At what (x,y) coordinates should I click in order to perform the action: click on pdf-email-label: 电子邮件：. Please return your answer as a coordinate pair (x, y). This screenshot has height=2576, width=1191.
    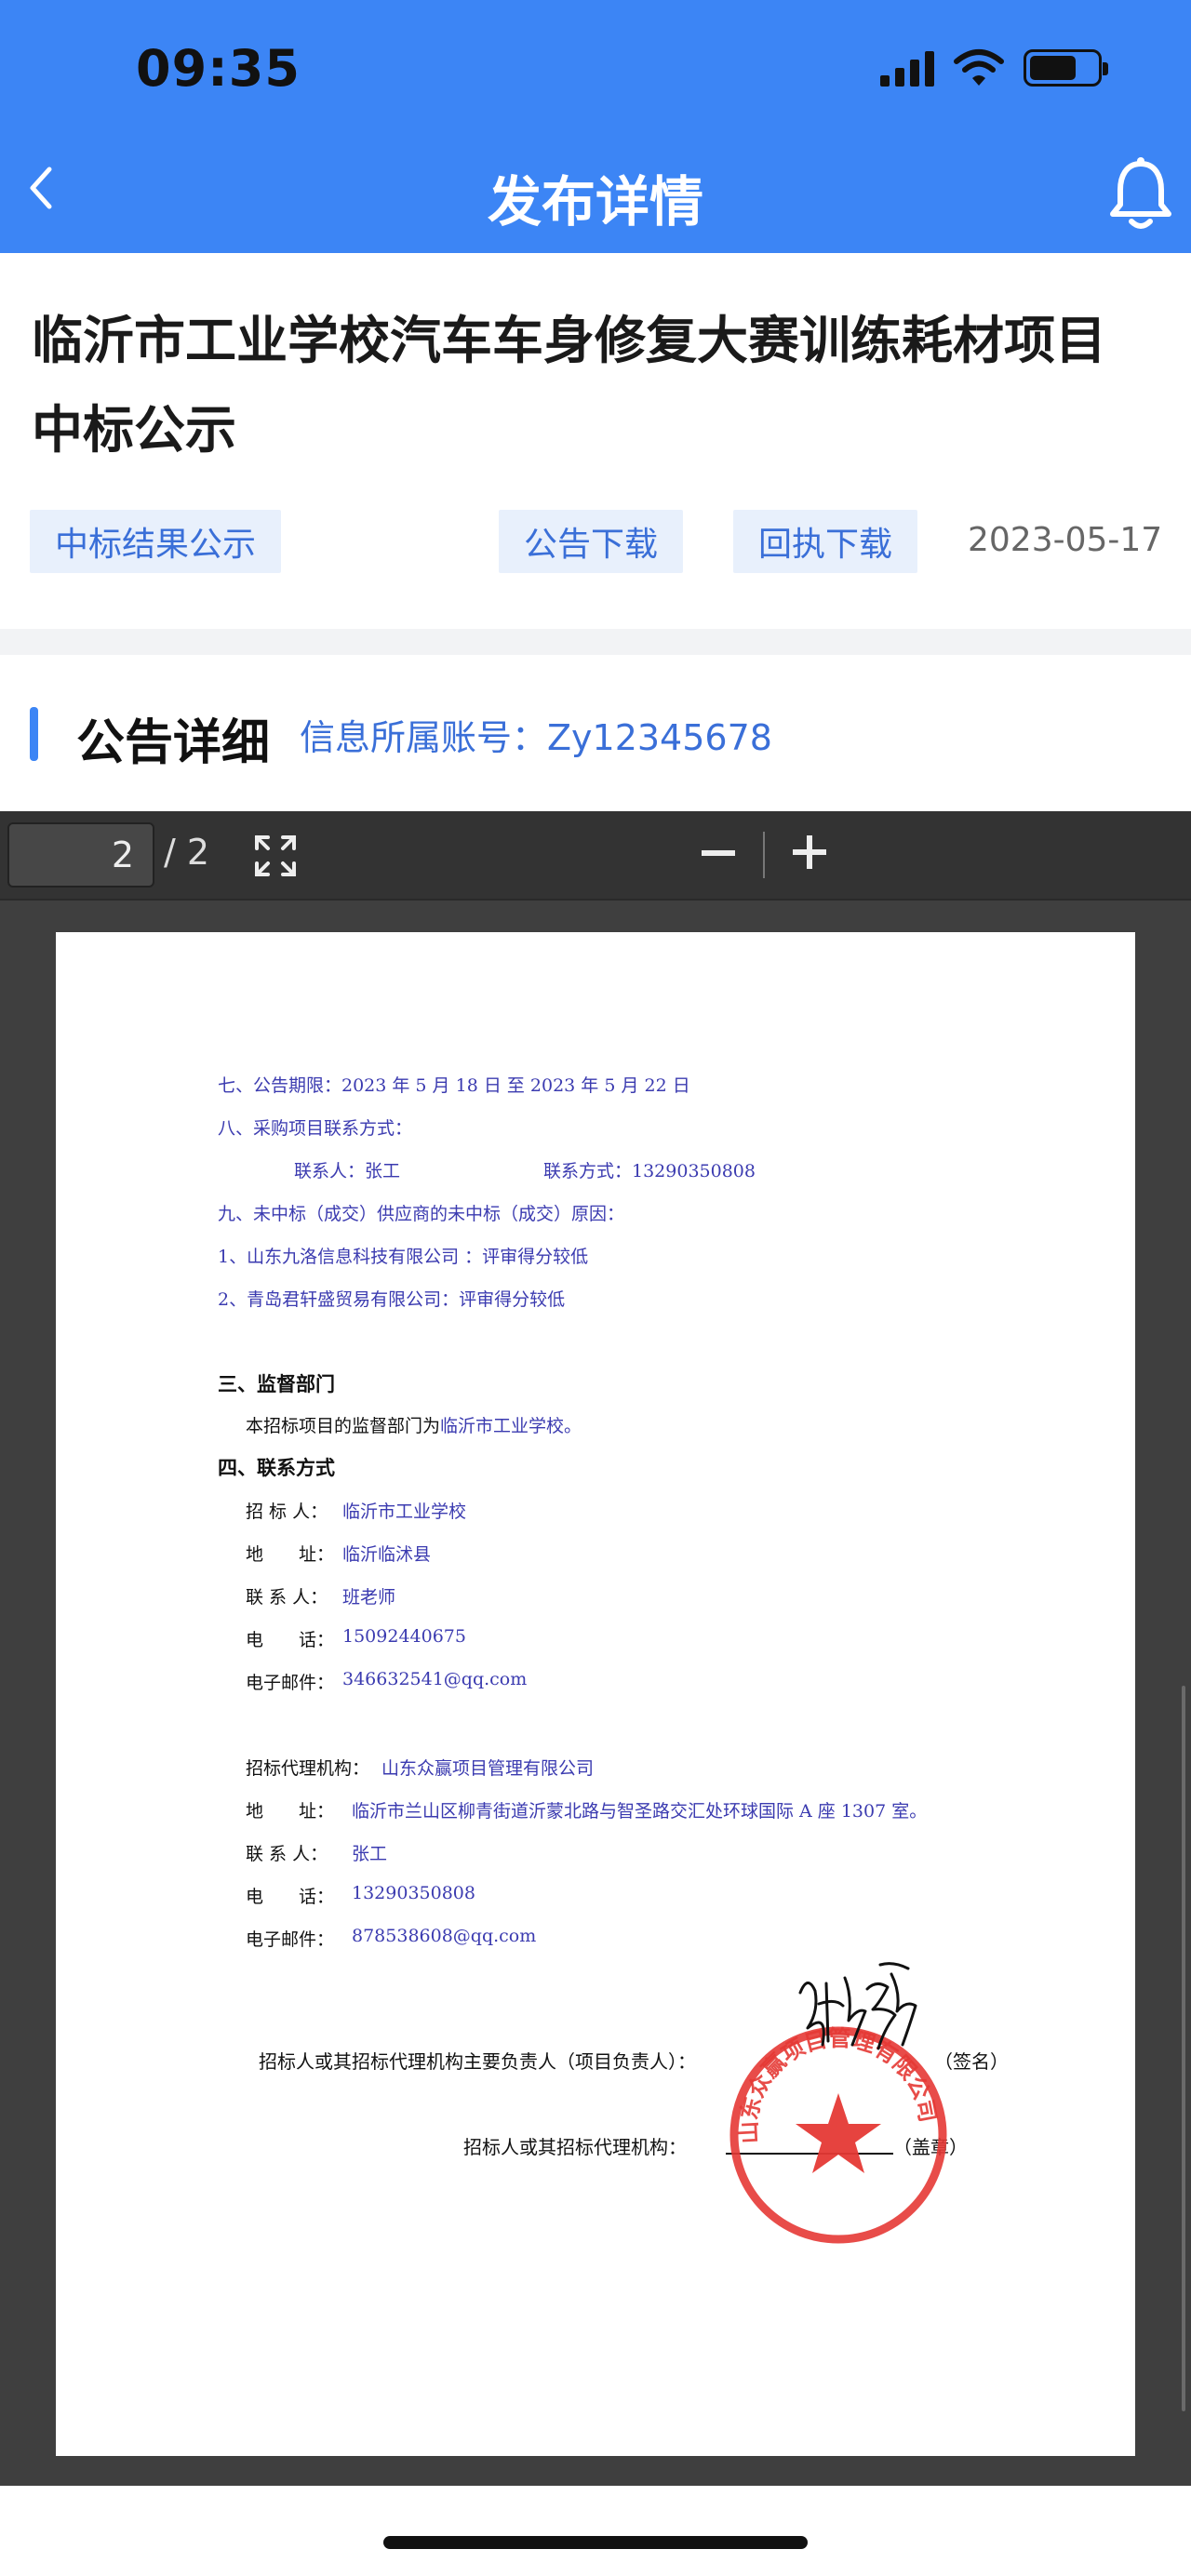
    Looking at the image, I should click on (290, 1683).